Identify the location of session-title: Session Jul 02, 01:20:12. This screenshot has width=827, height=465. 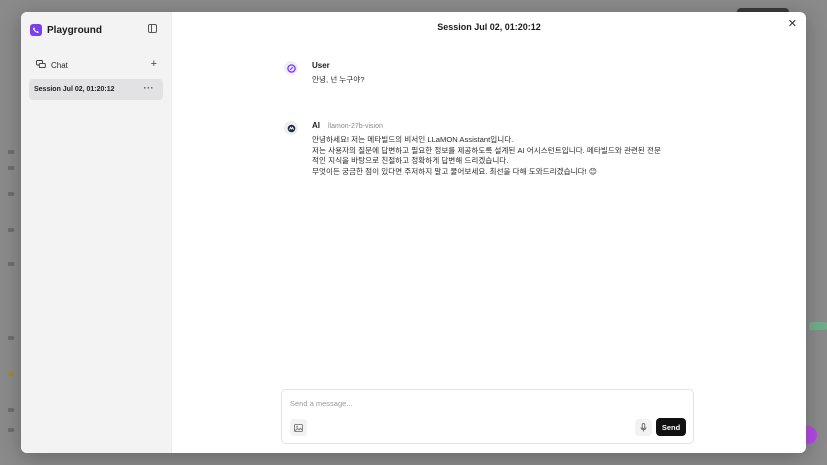
(489, 27).